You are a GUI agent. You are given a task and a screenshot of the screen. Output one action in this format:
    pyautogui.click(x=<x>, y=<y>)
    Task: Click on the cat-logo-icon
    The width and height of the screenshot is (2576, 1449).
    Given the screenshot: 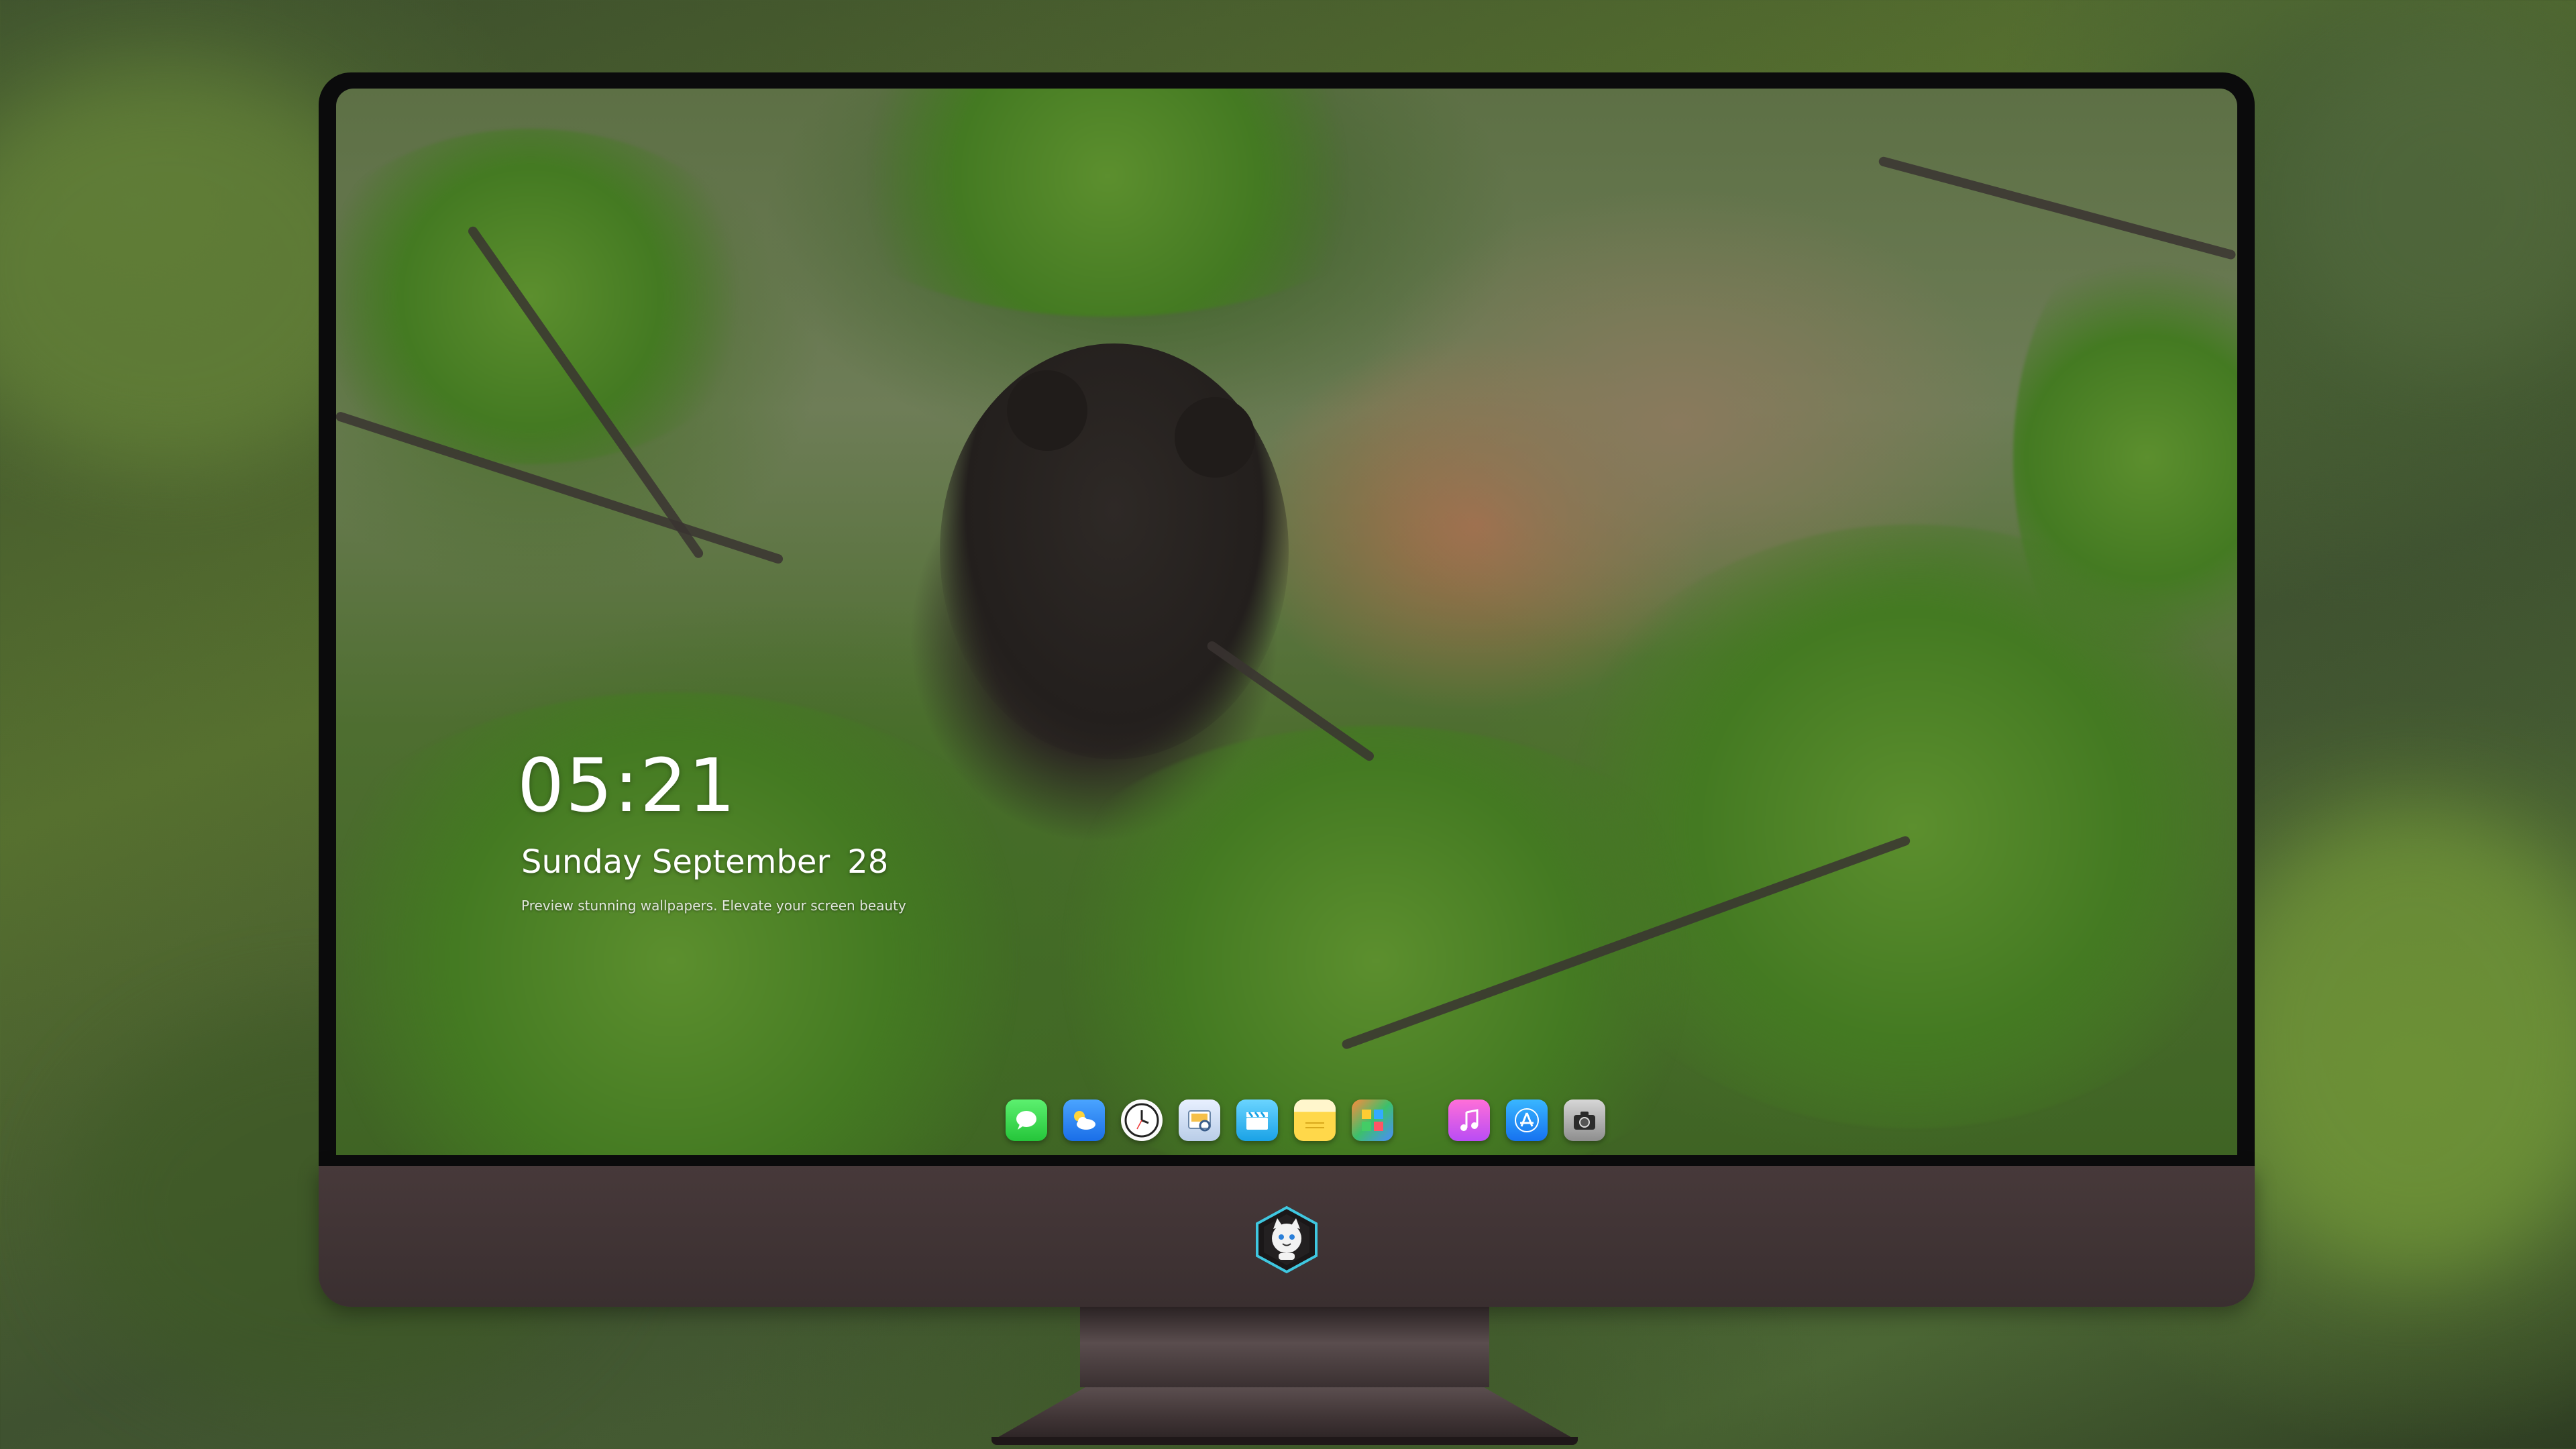 What is the action you would take?
    pyautogui.click(x=1287, y=1239)
    